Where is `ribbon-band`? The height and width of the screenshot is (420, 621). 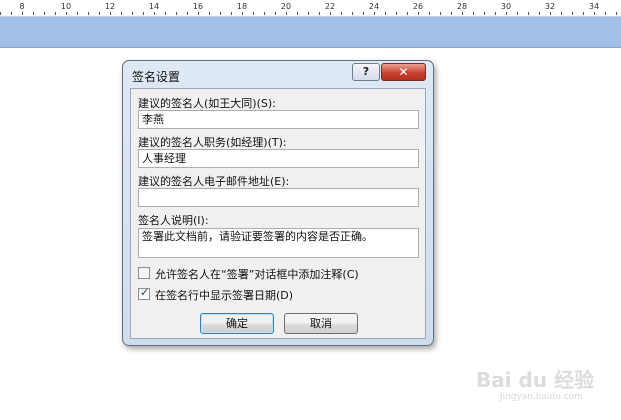
ribbon-band is located at coordinates (310, 32).